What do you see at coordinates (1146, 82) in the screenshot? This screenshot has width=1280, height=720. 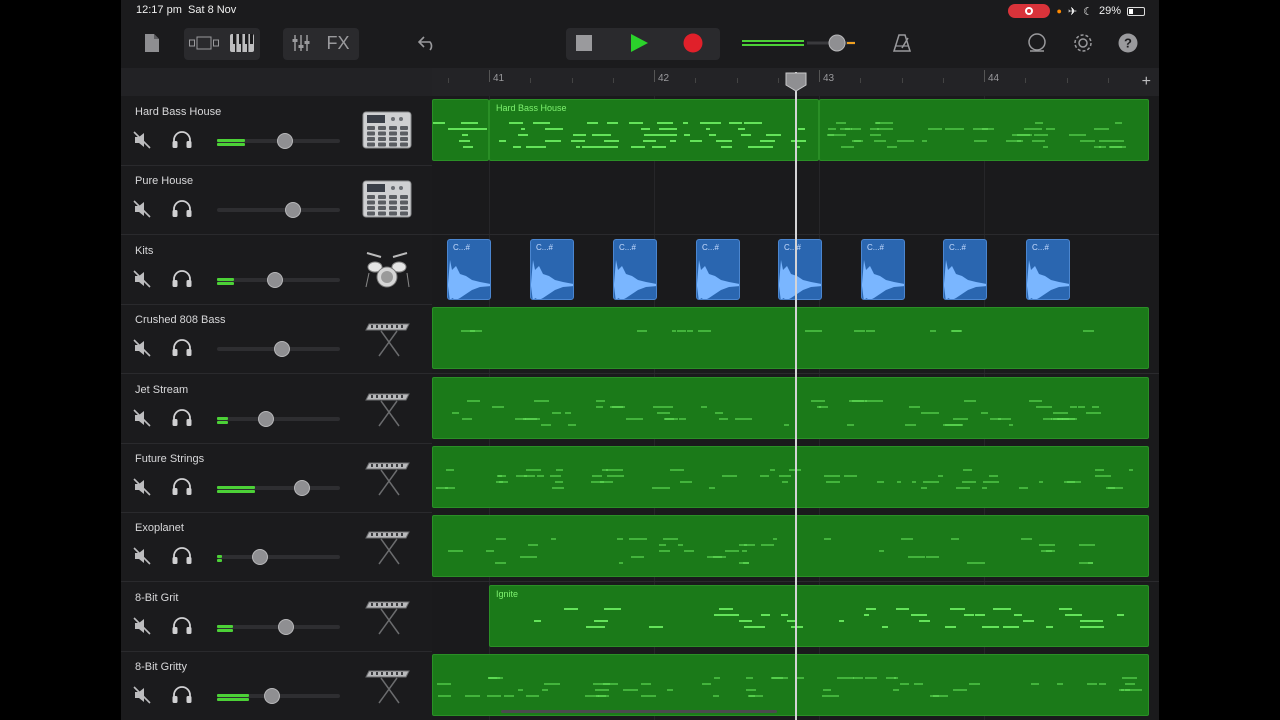 I see `add-section-icon: +` at bounding box center [1146, 82].